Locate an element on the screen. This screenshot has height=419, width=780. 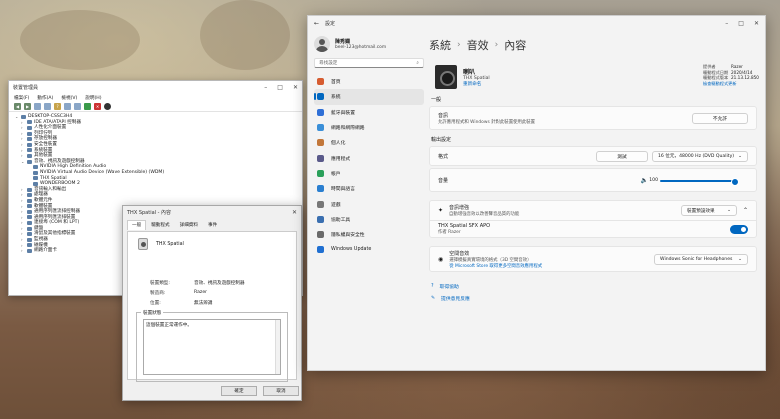
status-textbox: 這個裝置正常運作中。 is located at coordinates (212, 347).